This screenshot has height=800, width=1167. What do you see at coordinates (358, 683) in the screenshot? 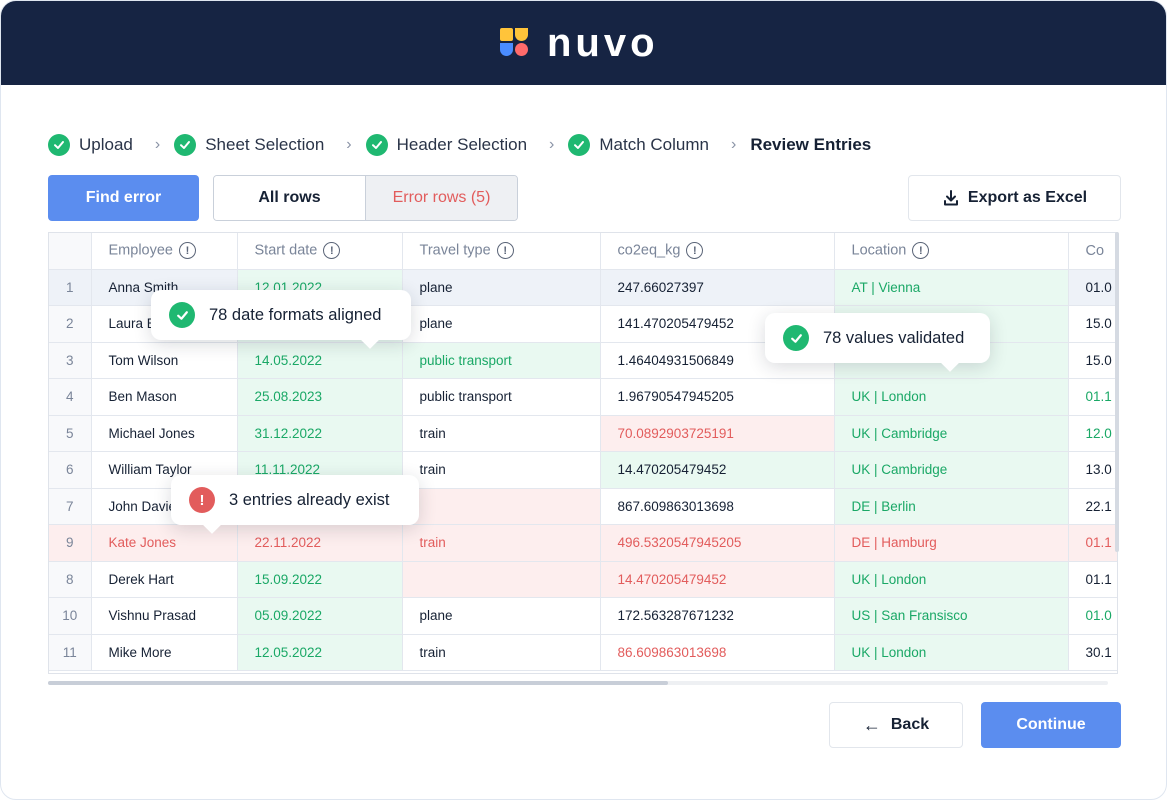
I see `scrollbar-thumb` at bounding box center [358, 683].